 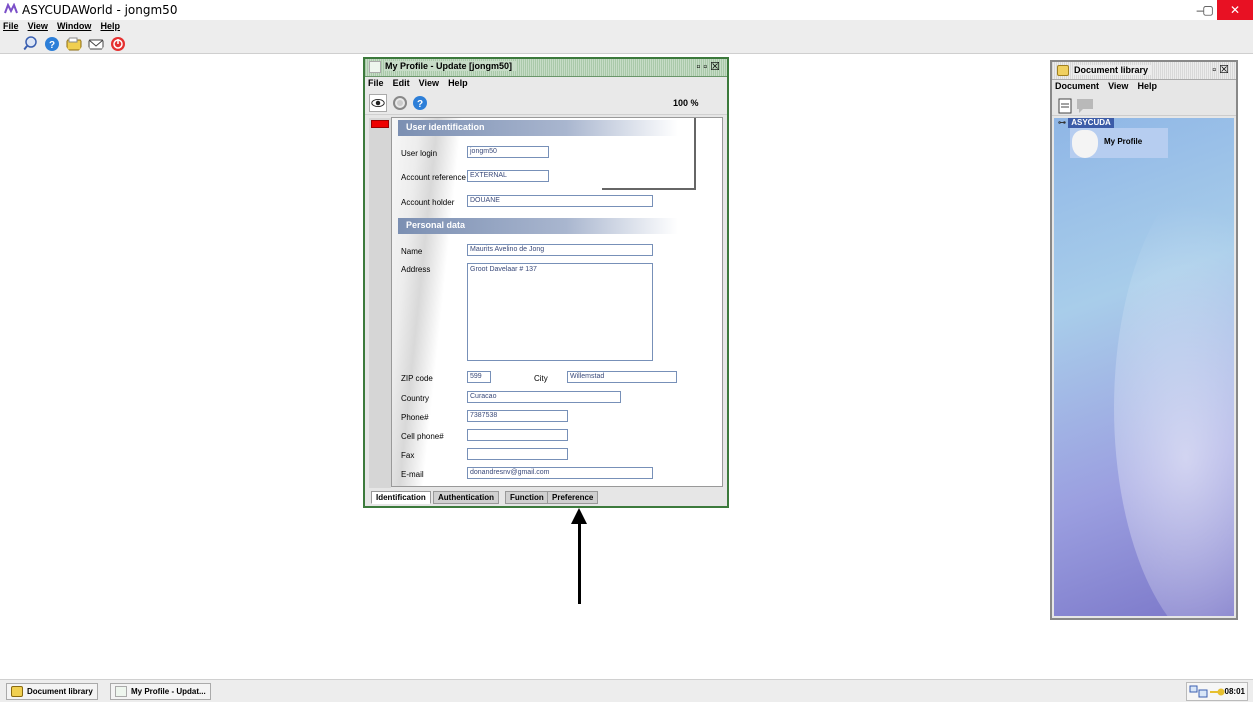 What do you see at coordinates (1085, 144) in the screenshot?
I see `profile-face-icon` at bounding box center [1085, 144].